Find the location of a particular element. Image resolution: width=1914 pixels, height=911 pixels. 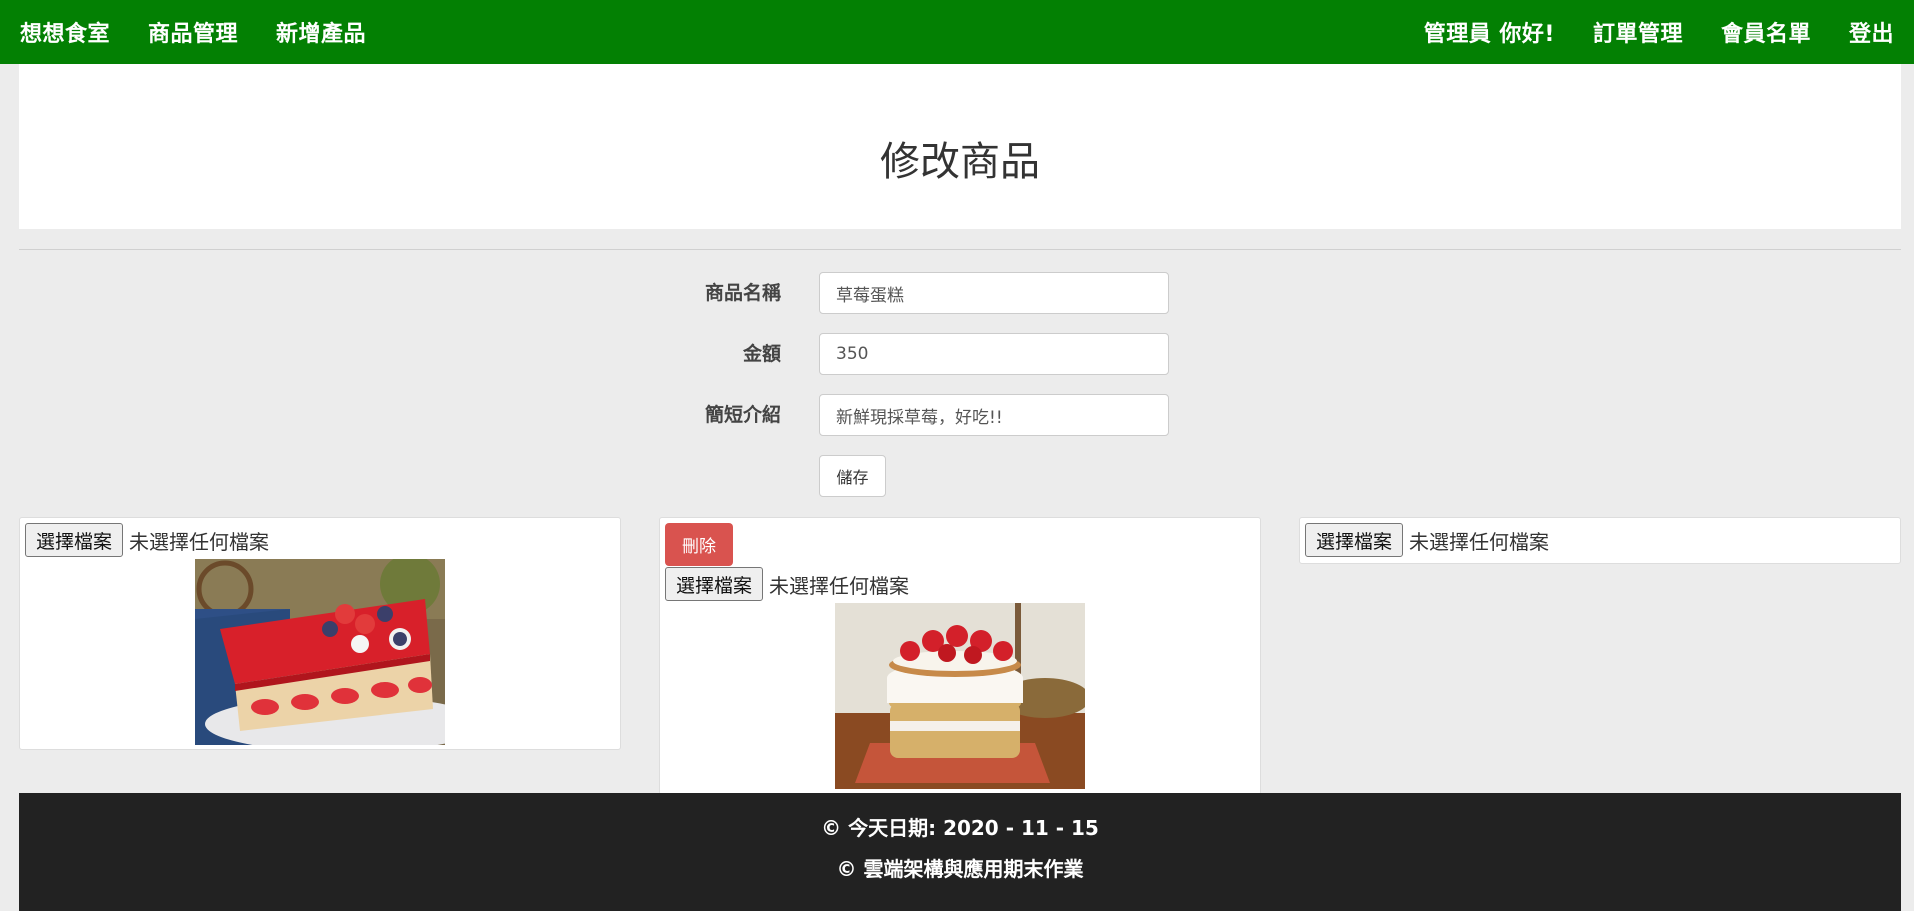

save-button: 儲存 is located at coordinates (852, 476).